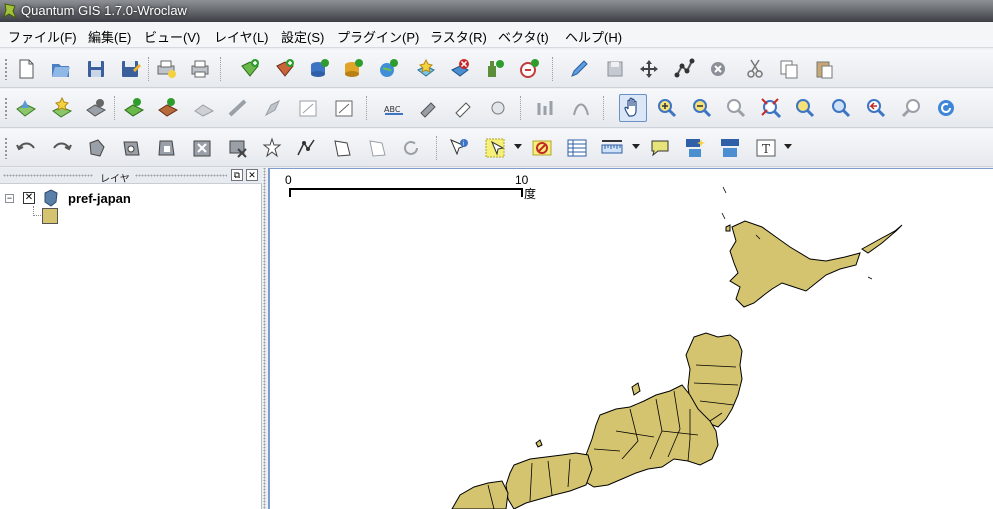  What do you see at coordinates (388, 69) in the screenshot?
I see `add-wms-layer-icon` at bounding box center [388, 69].